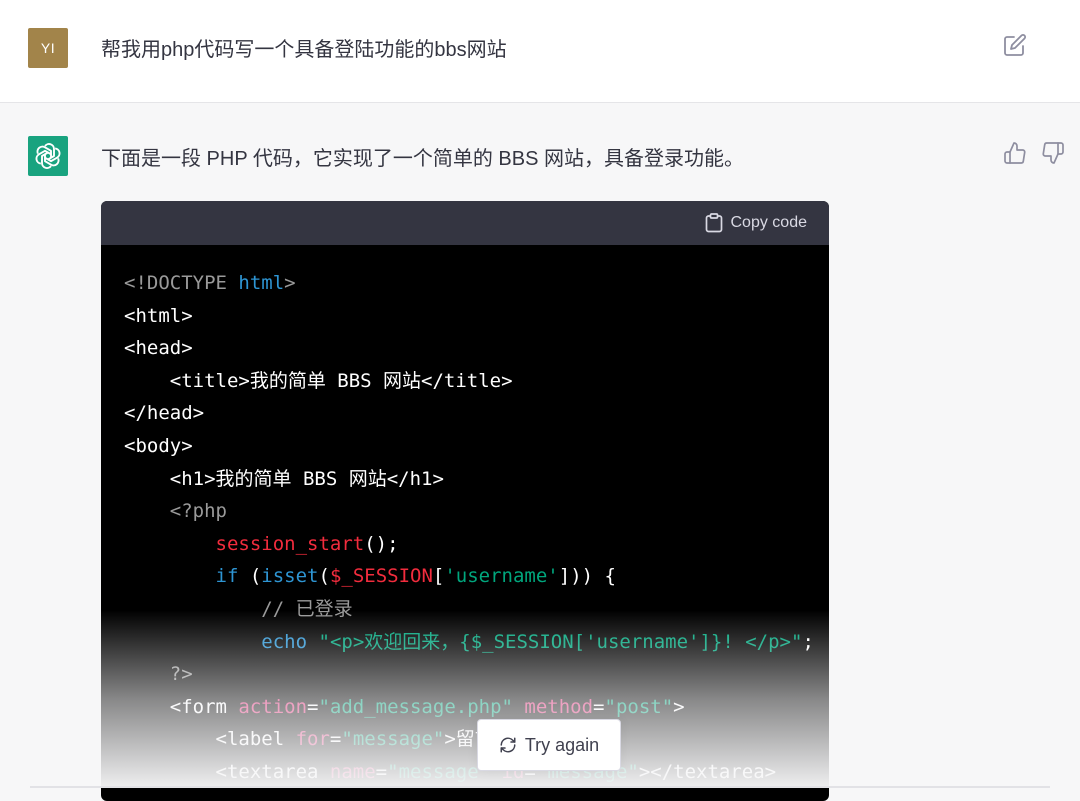 This screenshot has height=801, width=1080. Describe the element at coordinates (713, 223) in the screenshot. I see `clipboard-icon` at that location.